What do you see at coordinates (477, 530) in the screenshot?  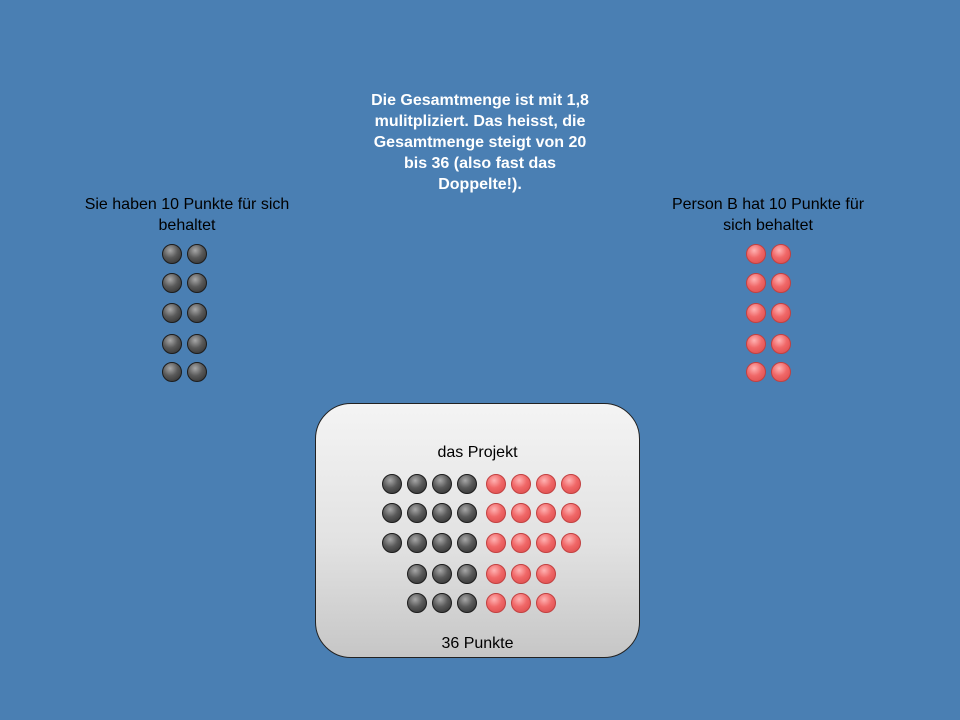 I see `project-box: das Projekt 36 Punkte` at bounding box center [477, 530].